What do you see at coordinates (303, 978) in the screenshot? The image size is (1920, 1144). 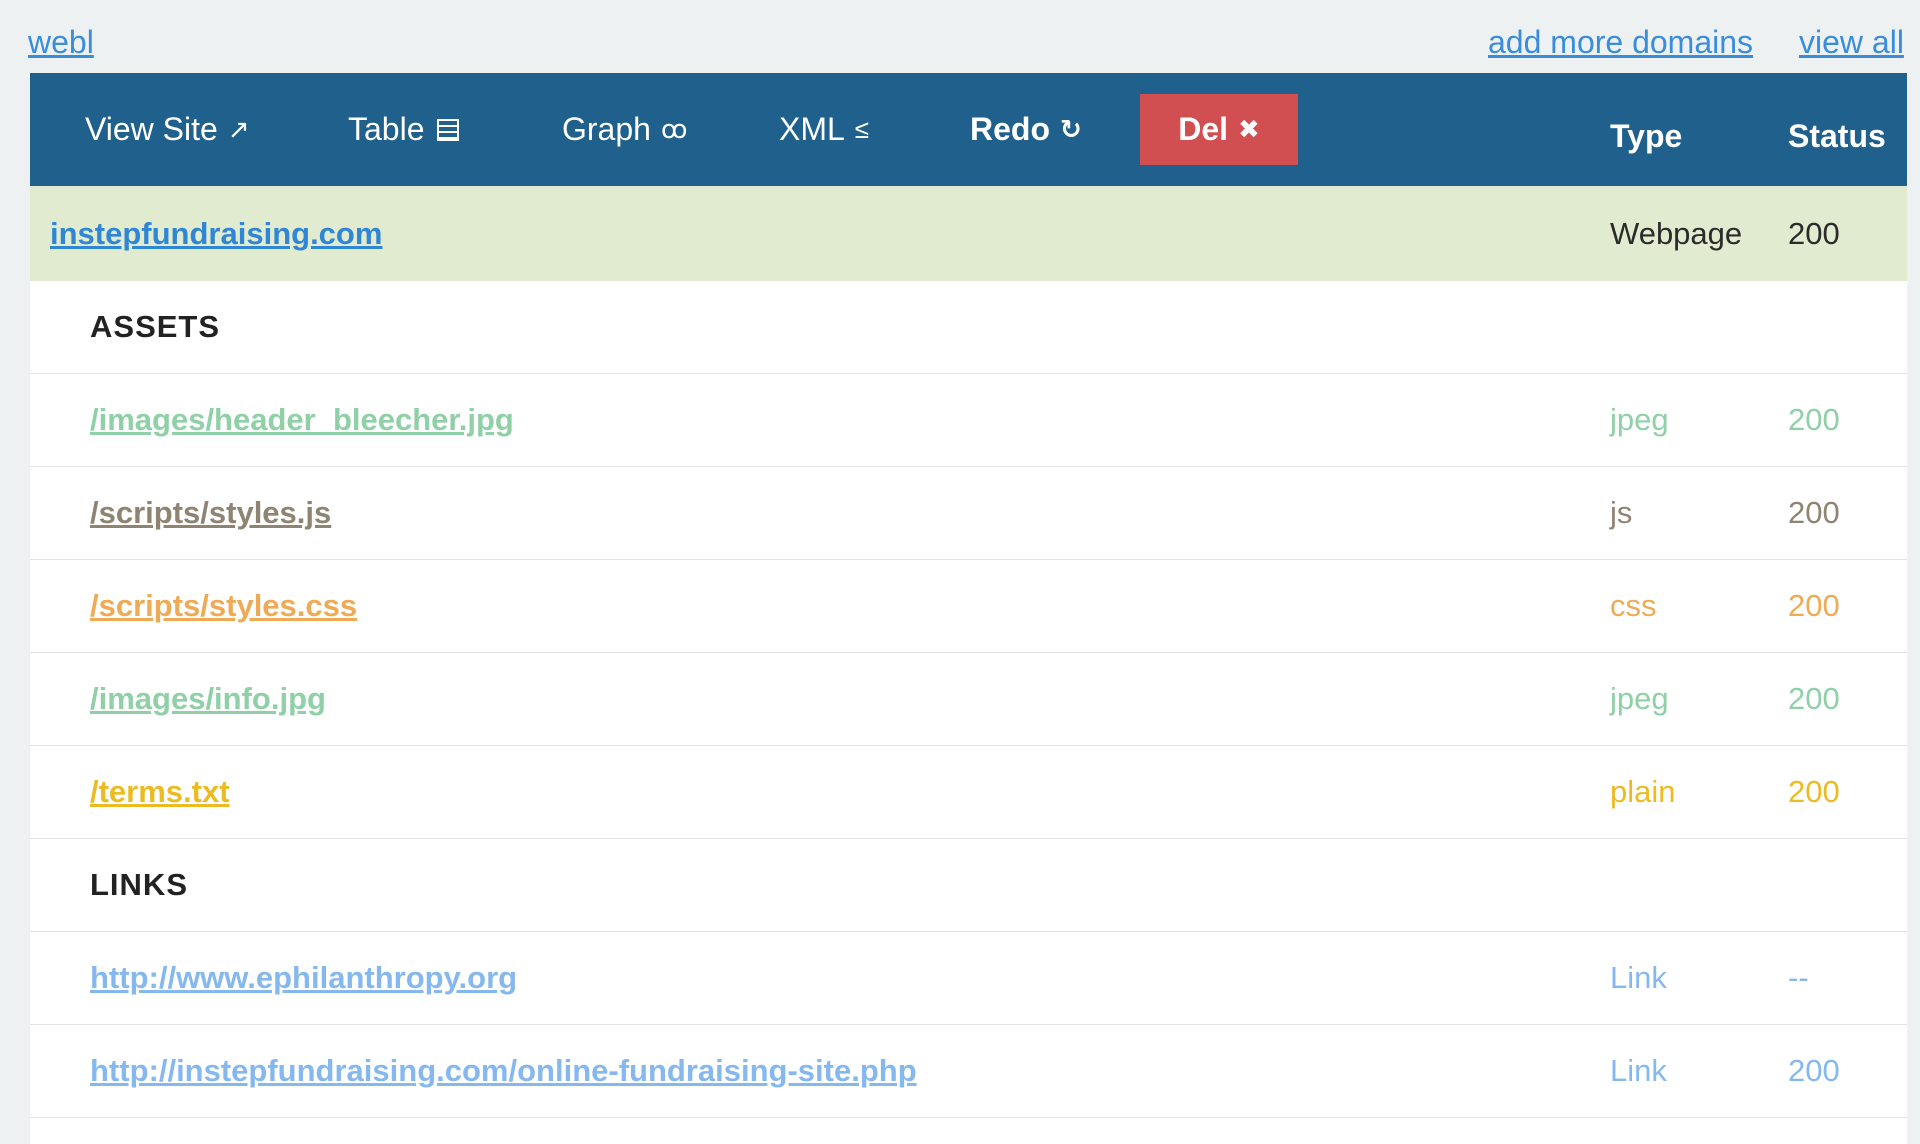 I see `link-row-url-link: http://www.ephilanthropy.org` at bounding box center [303, 978].